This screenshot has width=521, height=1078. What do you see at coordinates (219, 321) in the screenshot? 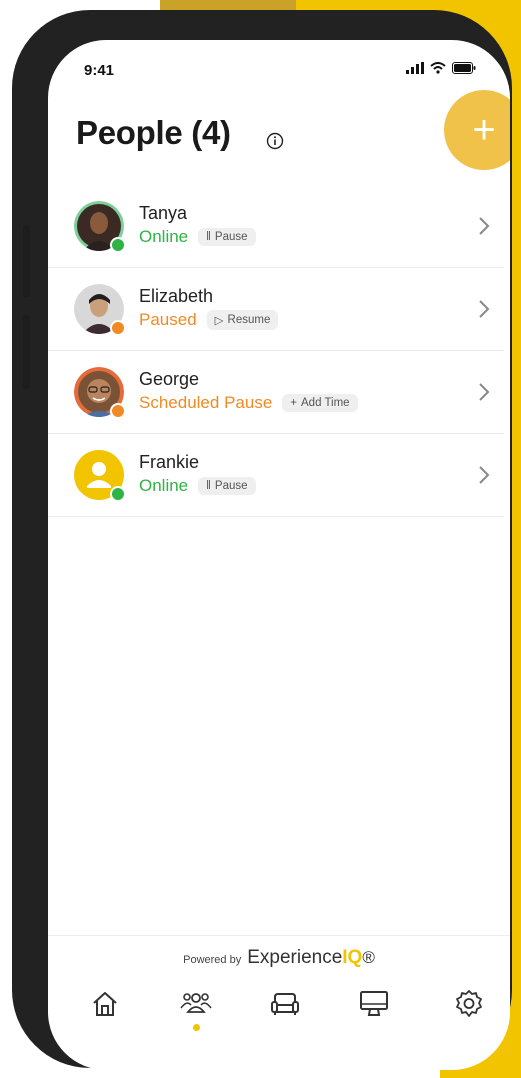
I see `resume-icon: ▷` at bounding box center [219, 321].